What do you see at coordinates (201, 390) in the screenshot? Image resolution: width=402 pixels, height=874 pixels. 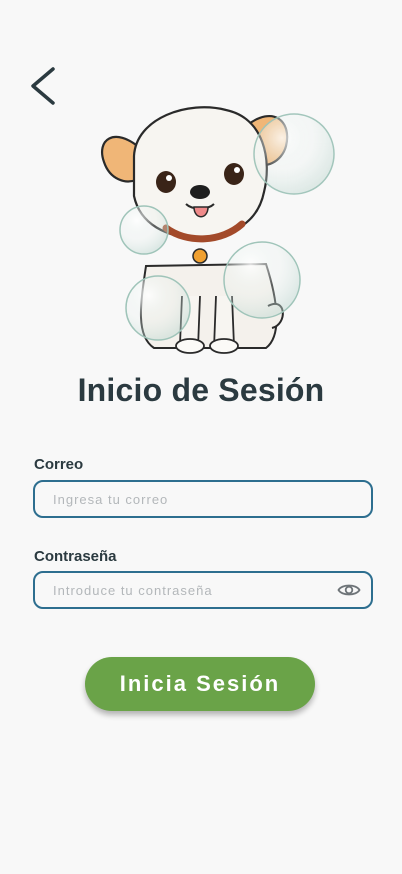 I see `page-title: Inicio de Sesión` at bounding box center [201, 390].